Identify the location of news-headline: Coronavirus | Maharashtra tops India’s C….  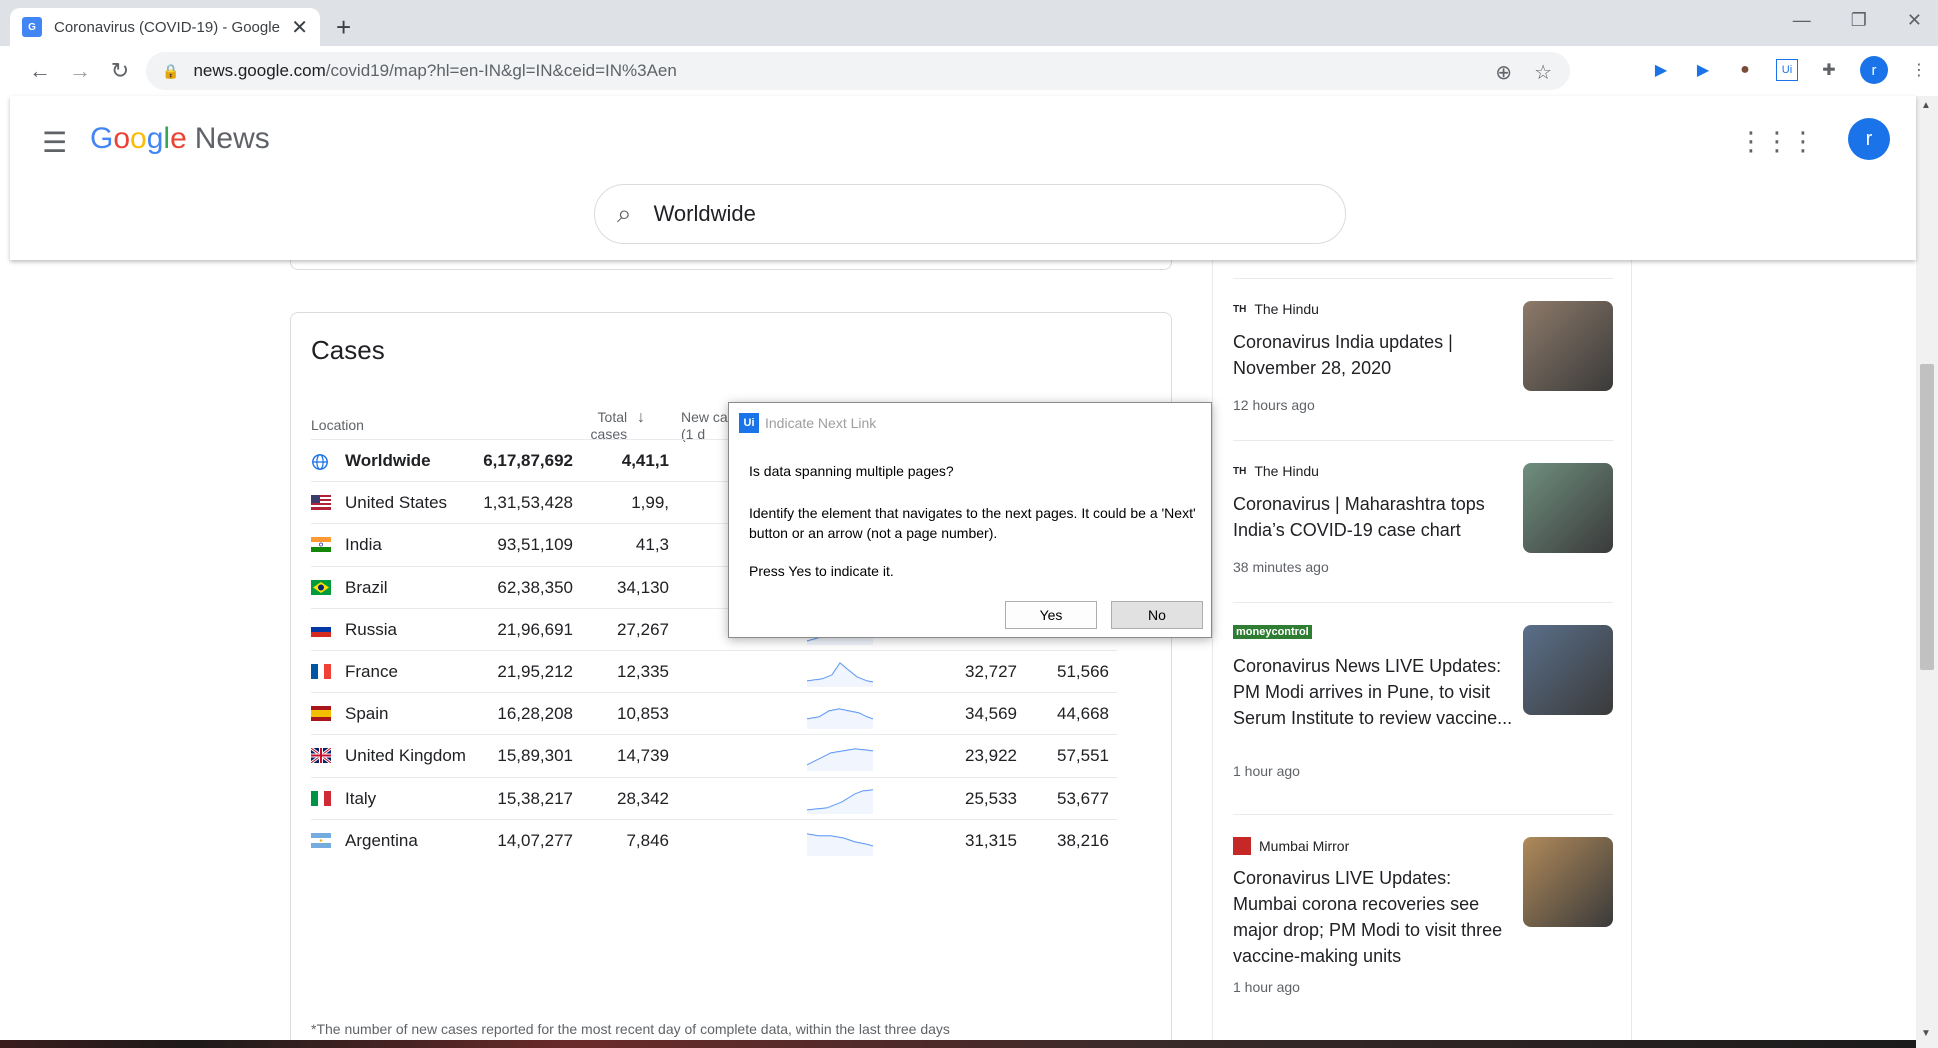
(1373, 517).